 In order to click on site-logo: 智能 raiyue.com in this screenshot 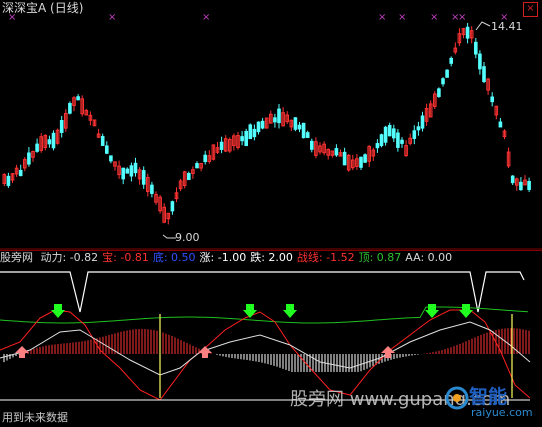, I will do `click(491, 402)`.